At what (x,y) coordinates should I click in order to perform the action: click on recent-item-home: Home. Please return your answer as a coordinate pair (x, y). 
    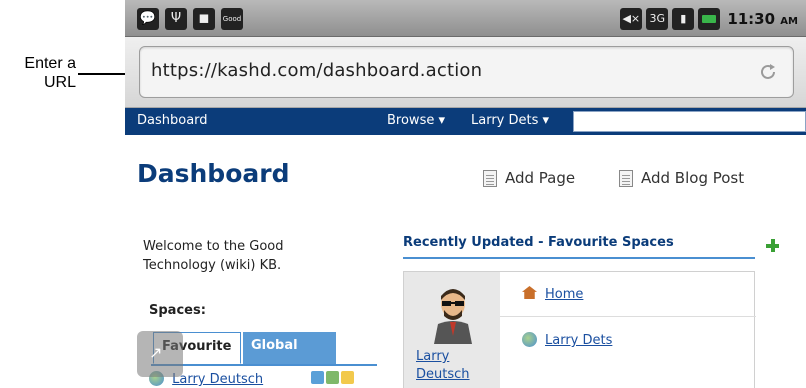
    Looking at the image, I should click on (552, 294).